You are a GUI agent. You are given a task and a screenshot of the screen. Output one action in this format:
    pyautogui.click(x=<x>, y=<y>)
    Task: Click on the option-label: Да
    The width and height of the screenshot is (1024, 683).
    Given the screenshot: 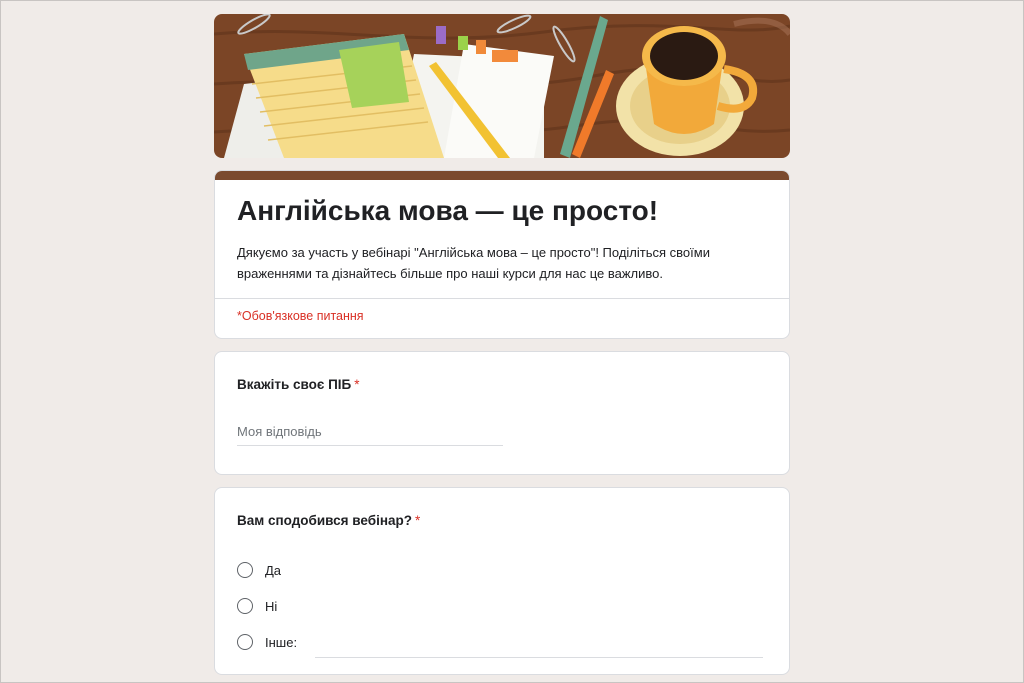 What is the action you would take?
    pyautogui.click(x=273, y=570)
    